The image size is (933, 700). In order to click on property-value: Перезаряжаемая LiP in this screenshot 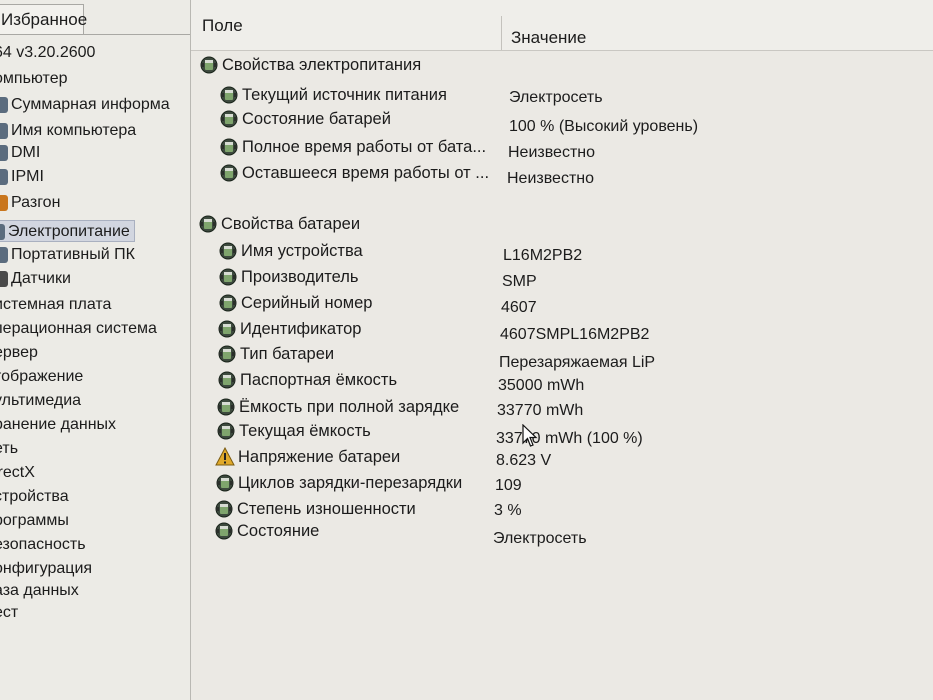, I will do `click(577, 362)`.